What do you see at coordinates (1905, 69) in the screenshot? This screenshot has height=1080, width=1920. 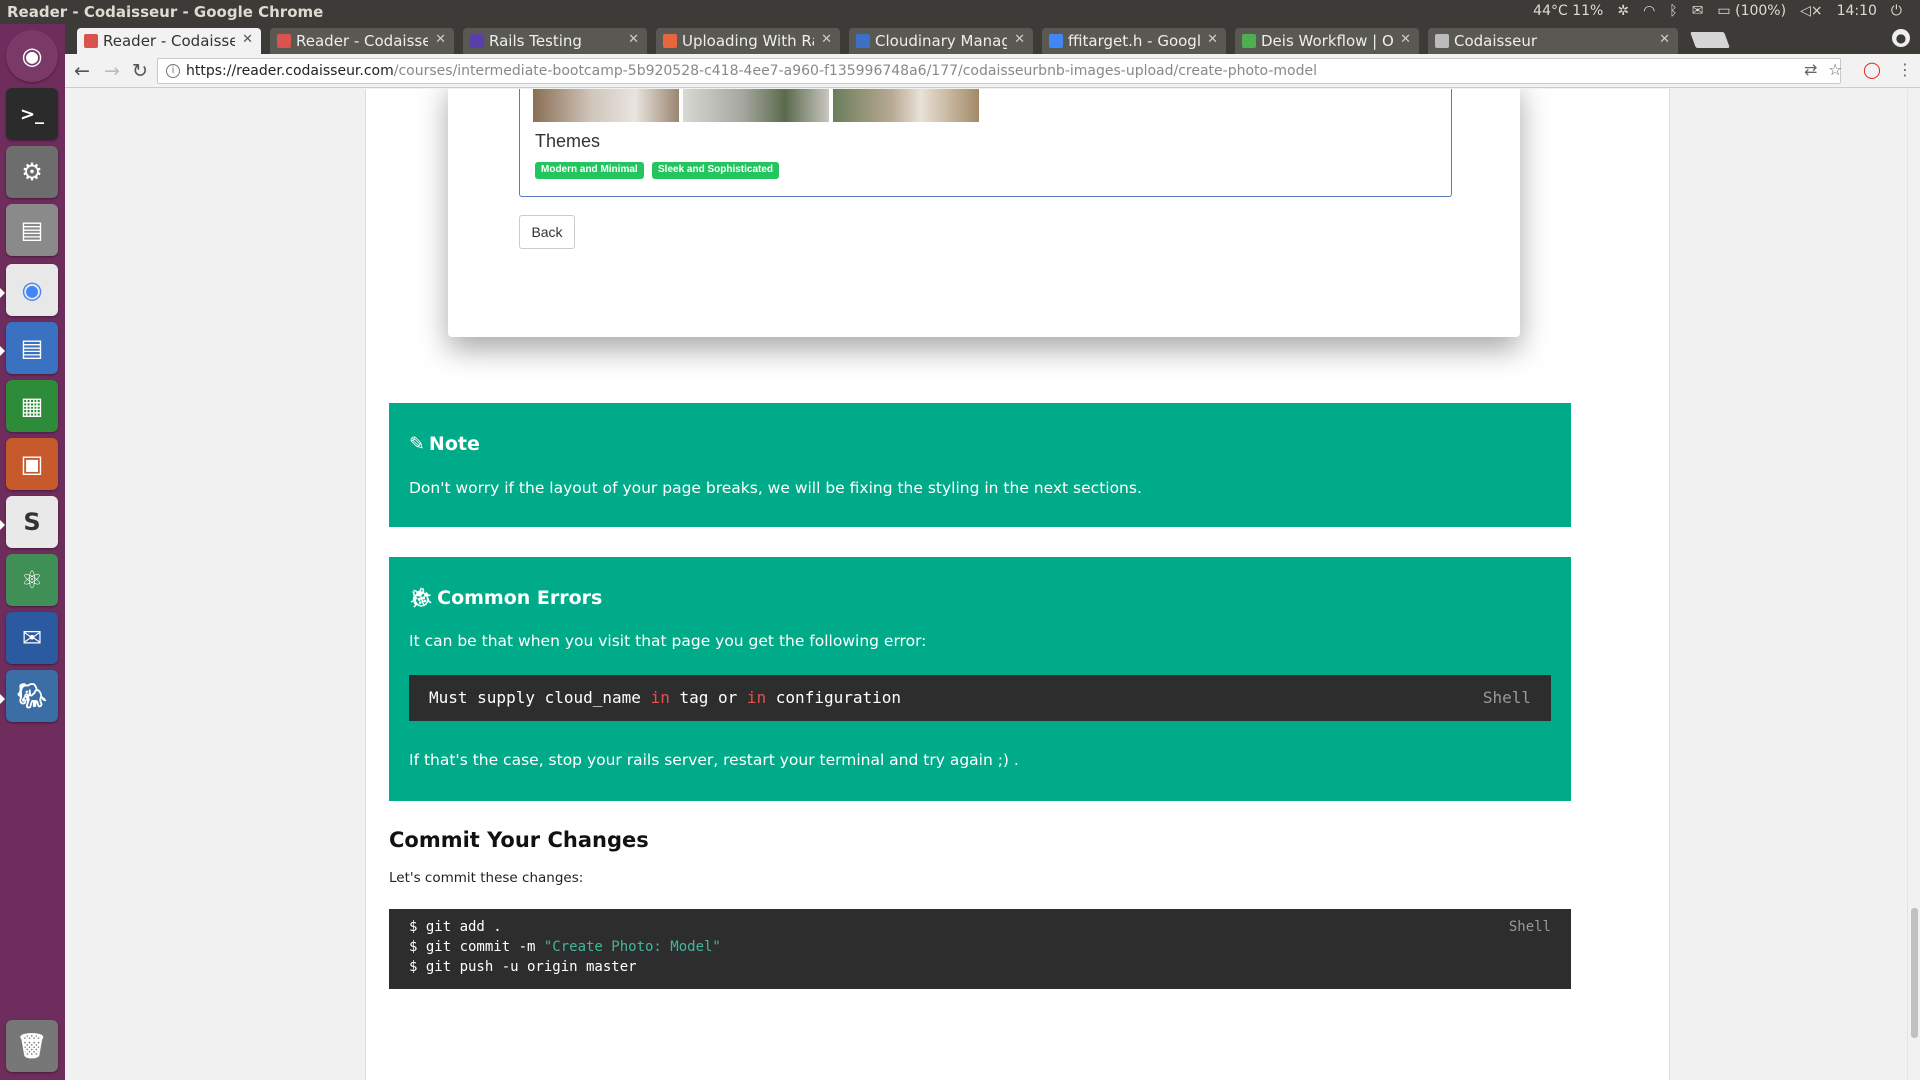 I see `chrome-menu-icon: ⋮` at bounding box center [1905, 69].